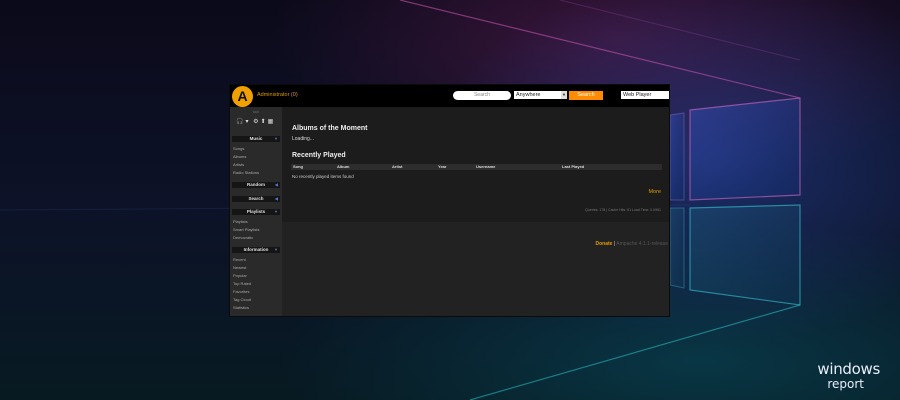 The width and height of the screenshot is (900, 400). I want to click on admin-icon: ▦, so click(271, 122).